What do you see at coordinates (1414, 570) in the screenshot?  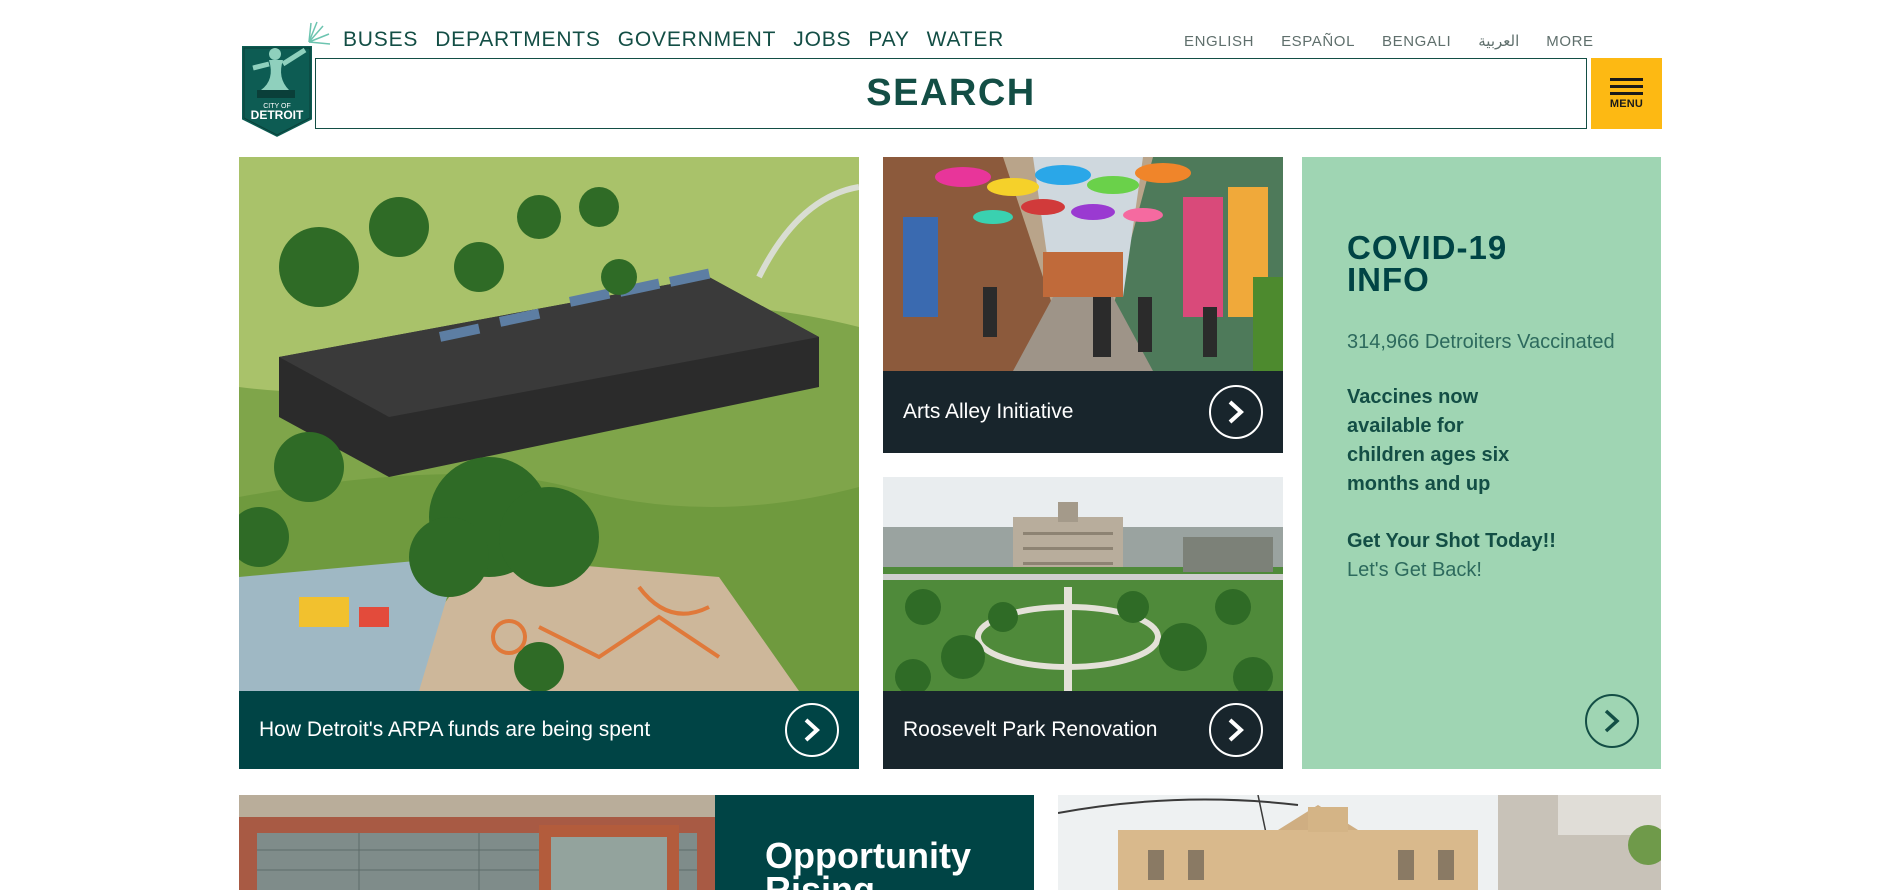 I see `lets-get-back-text: Let's Get Back!` at bounding box center [1414, 570].